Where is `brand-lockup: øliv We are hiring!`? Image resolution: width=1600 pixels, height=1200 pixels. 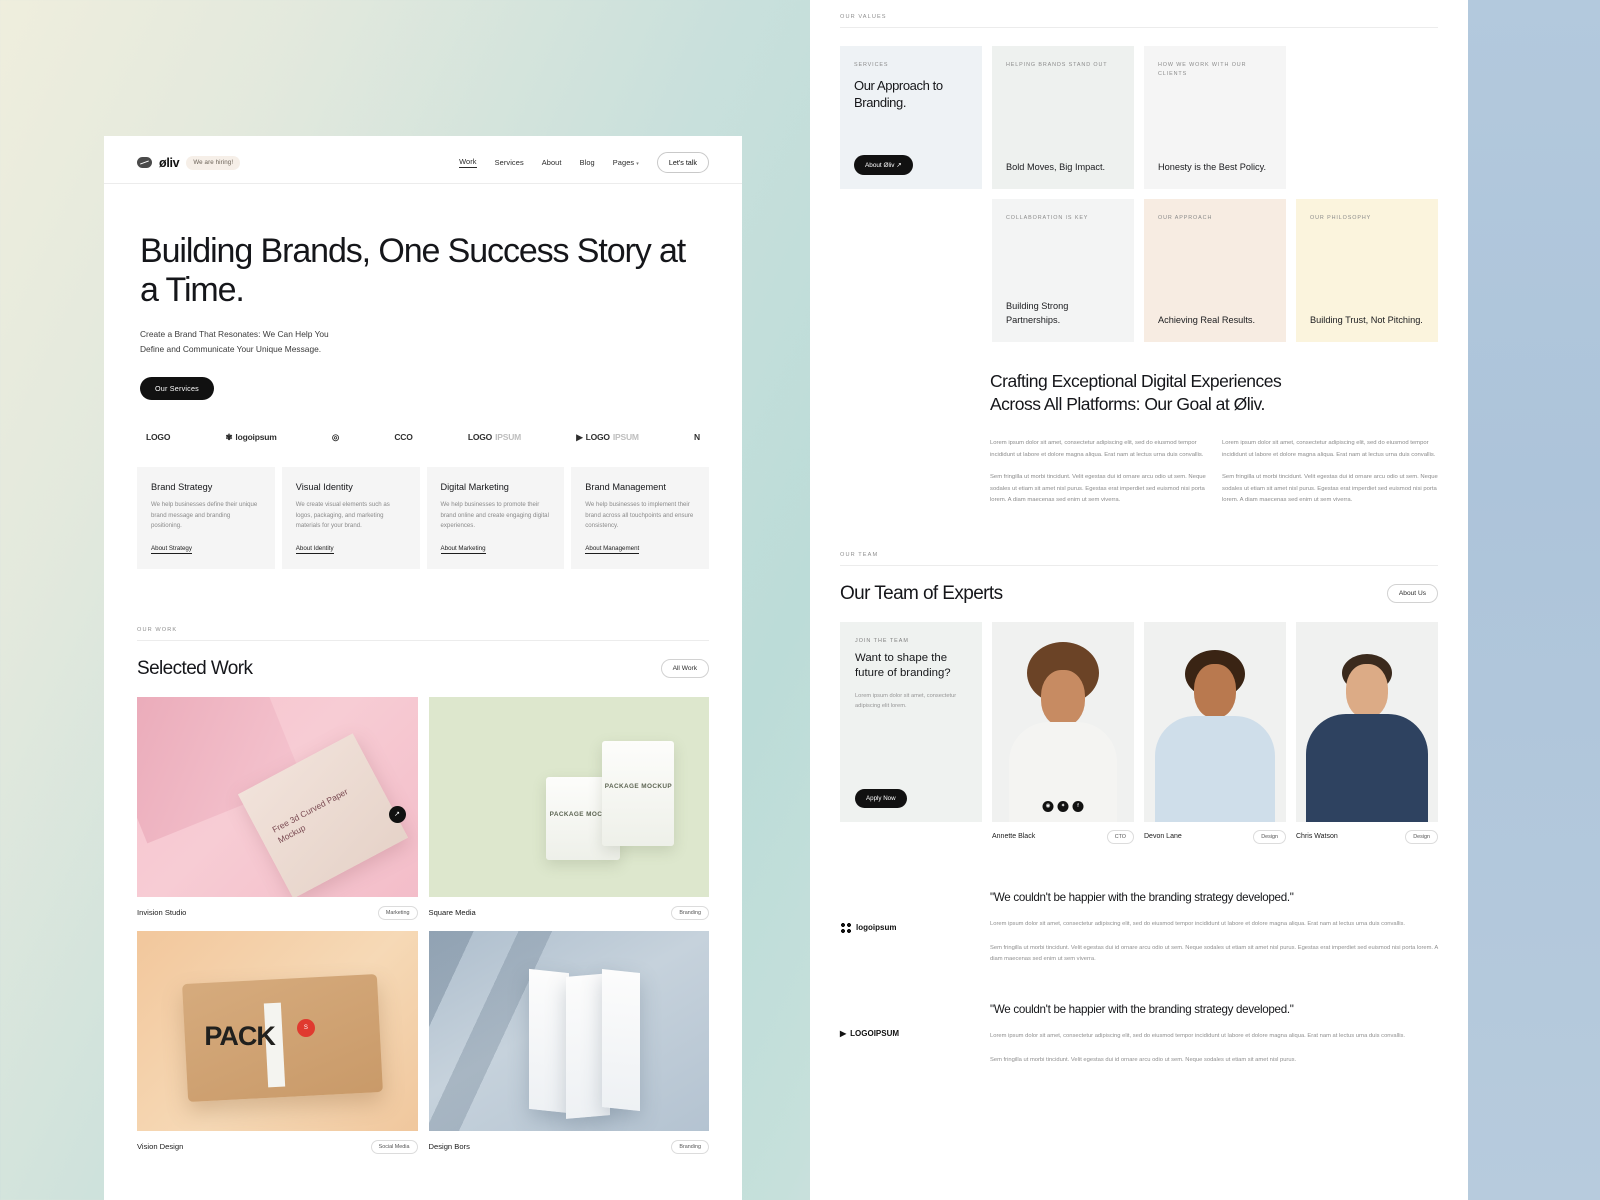
brand-lockup: øliv We are hiring! is located at coordinates (189, 162).